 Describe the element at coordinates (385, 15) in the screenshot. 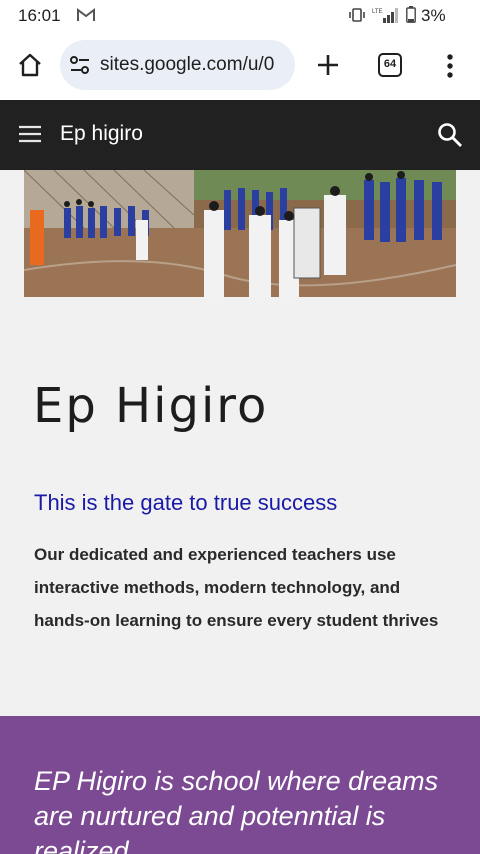

I see `signal-icon: LTE` at that location.